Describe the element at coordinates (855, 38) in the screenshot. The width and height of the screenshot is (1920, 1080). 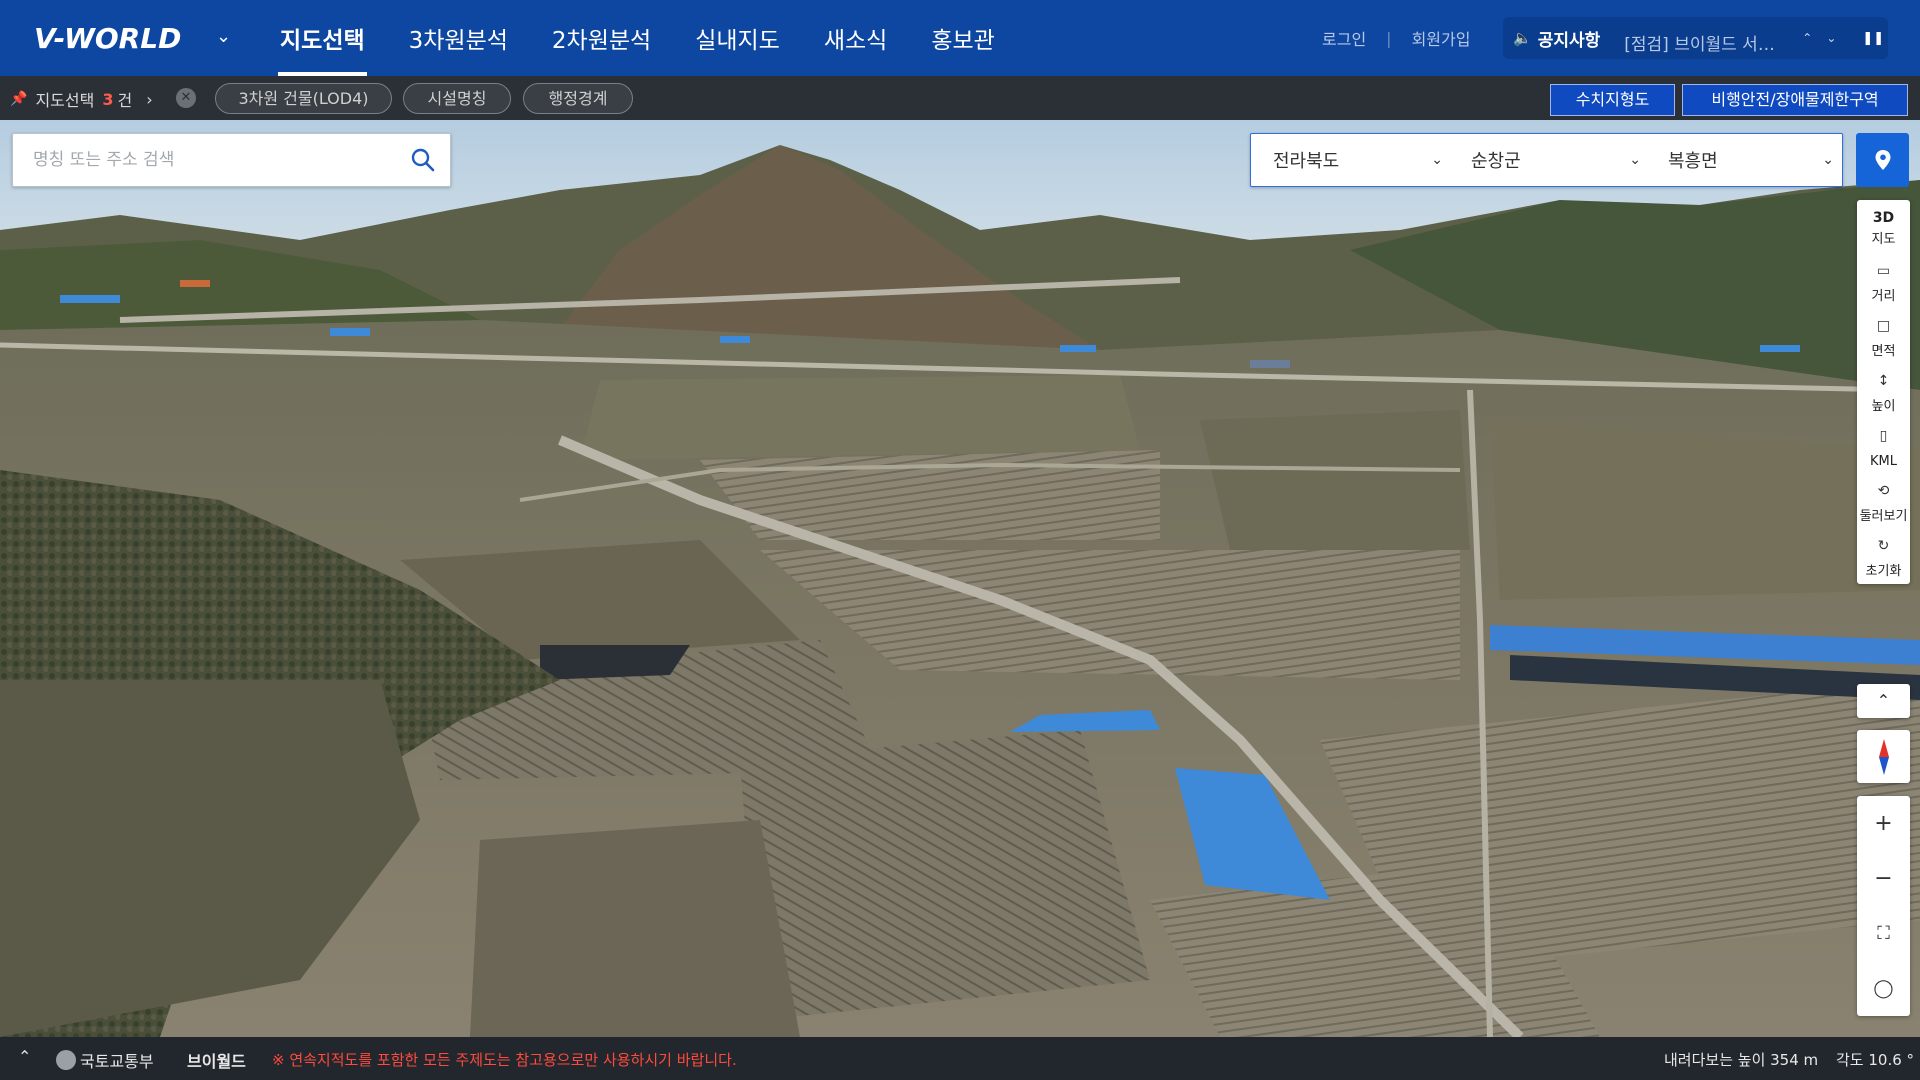
I see `nav-news: 새소식` at that location.